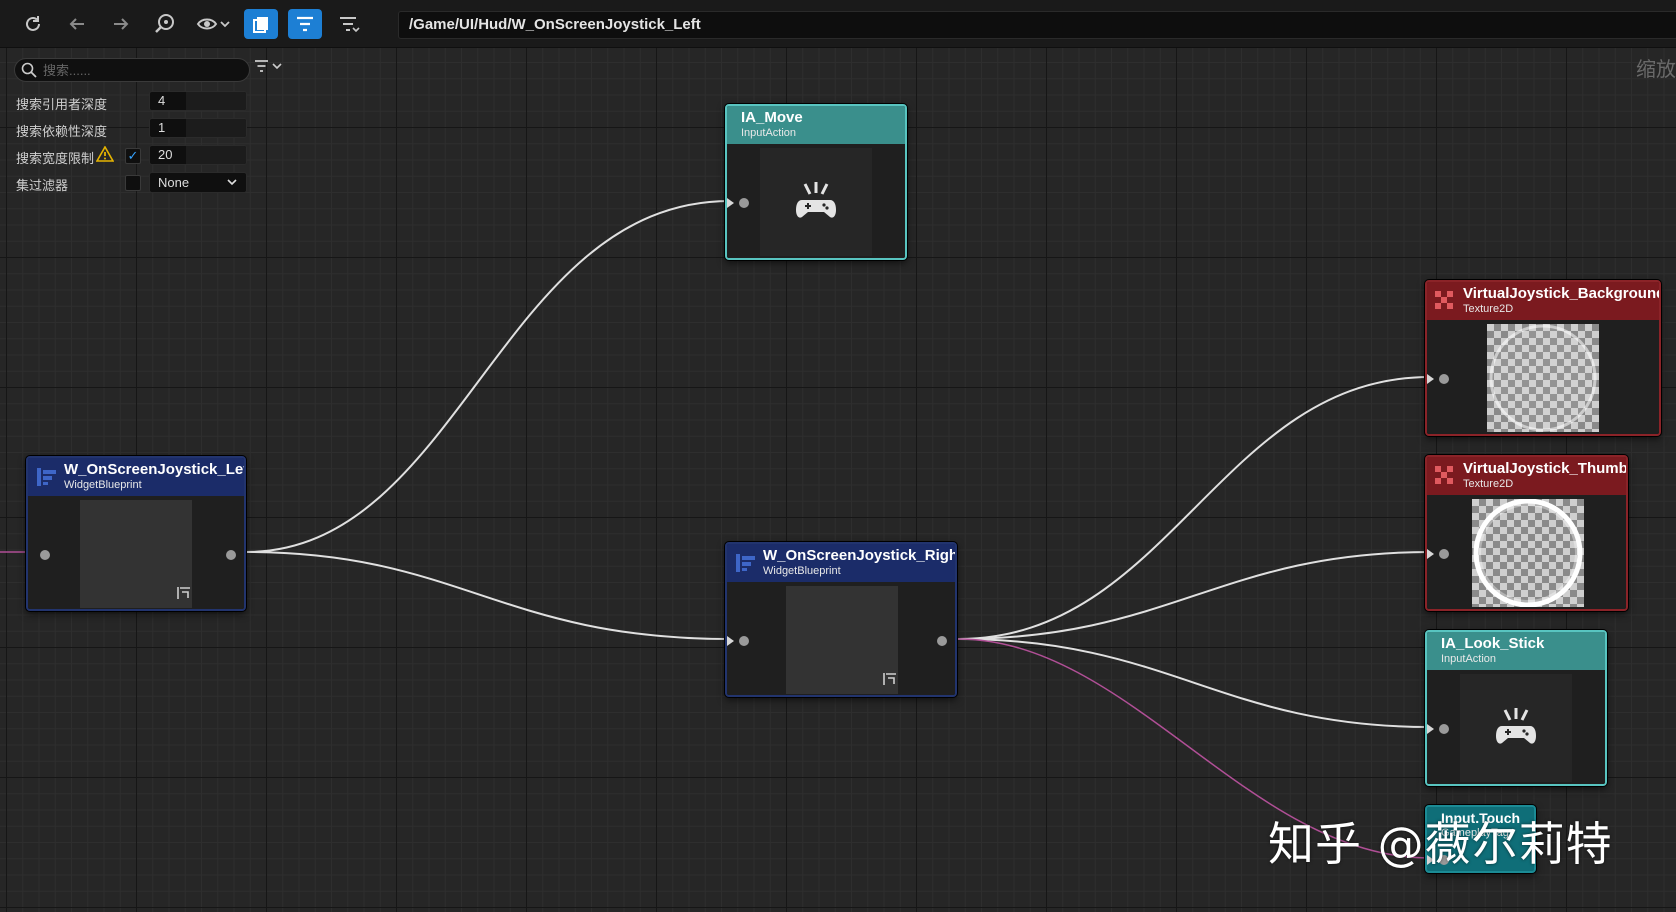 The width and height of the screenshot is (1676, 912). I want to click on collection-filter-checkbox, so click(133, 183).